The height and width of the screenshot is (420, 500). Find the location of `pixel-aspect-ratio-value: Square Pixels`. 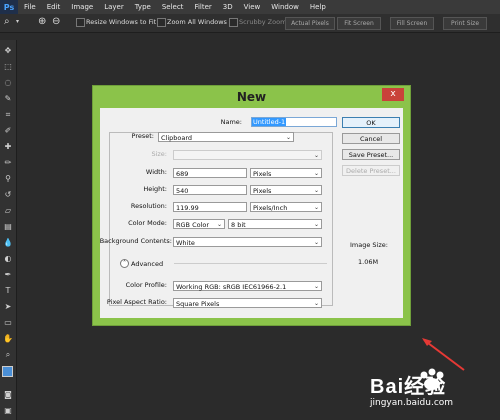

pixel-aspect-ratio-value: Square Pixels is located at coordinates (198, 304).